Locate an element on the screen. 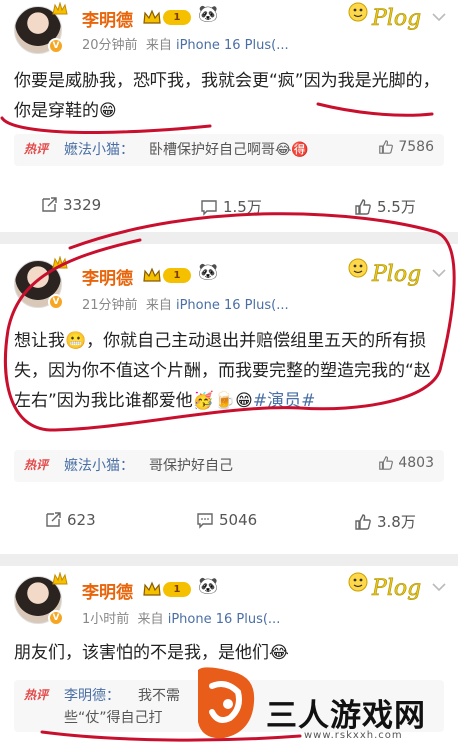 The width and height of the screenshot is (458, 743). comment-button: 1.5万 is located at coordinates (231, 206).